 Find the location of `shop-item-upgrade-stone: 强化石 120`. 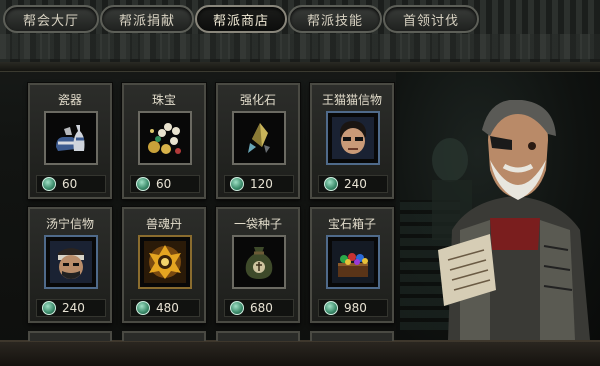

shop-item-upgrade-stone: 强化石 120 is located at coordinates (258, 141).